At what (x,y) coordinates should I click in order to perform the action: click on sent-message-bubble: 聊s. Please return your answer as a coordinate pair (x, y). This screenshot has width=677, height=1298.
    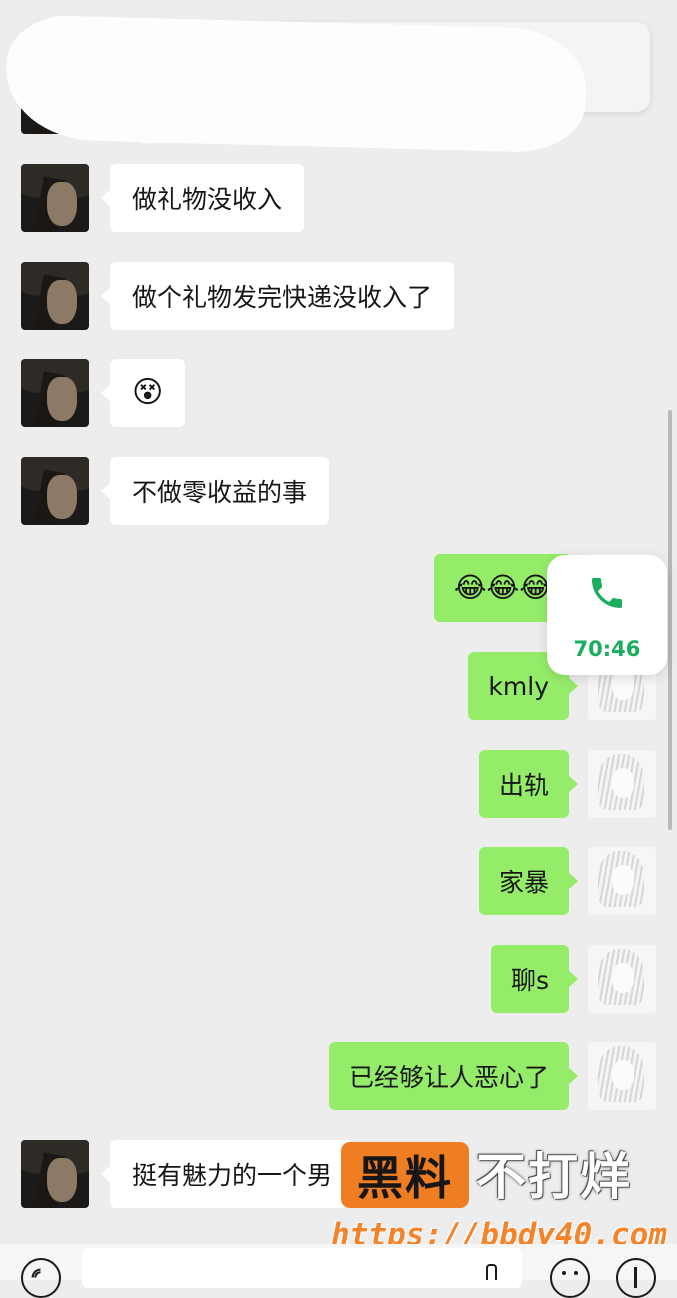
    Looking at the image, I should click on (534, 979).